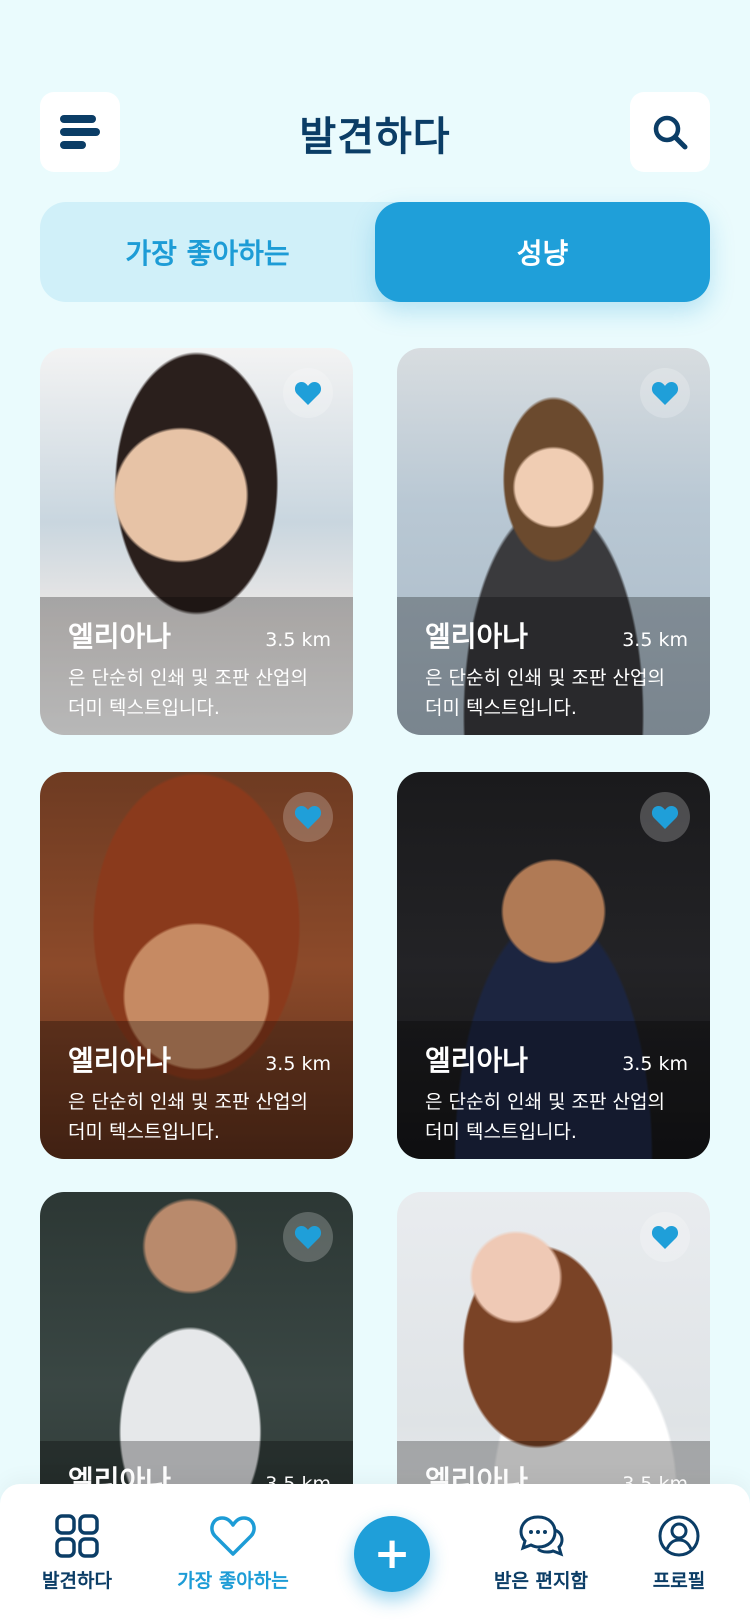  Describe the element at coordinates (541, 1536) in the screenshot. I see `chat-icon` at that location.